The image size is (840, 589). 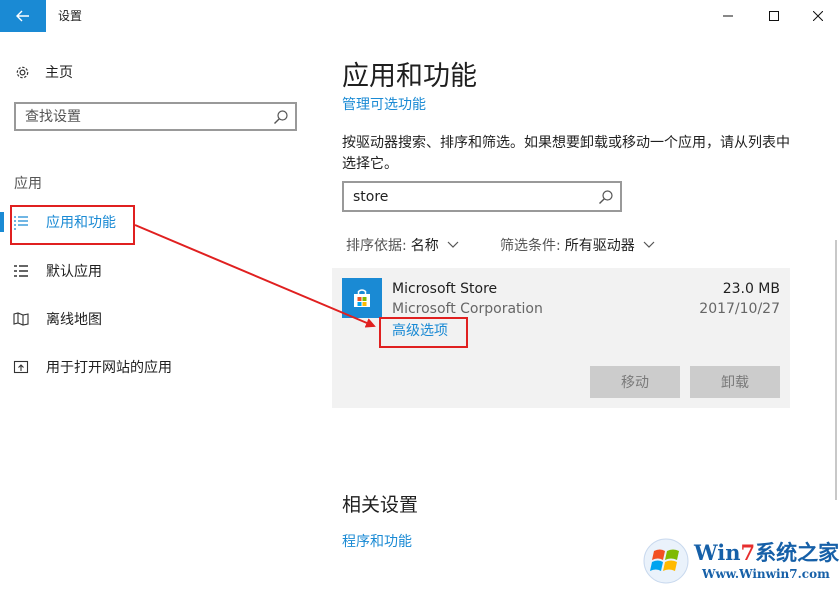 I want to click on watermark: Win7系统之家 Www.Winwin7.com, so click(x=741, y=561).